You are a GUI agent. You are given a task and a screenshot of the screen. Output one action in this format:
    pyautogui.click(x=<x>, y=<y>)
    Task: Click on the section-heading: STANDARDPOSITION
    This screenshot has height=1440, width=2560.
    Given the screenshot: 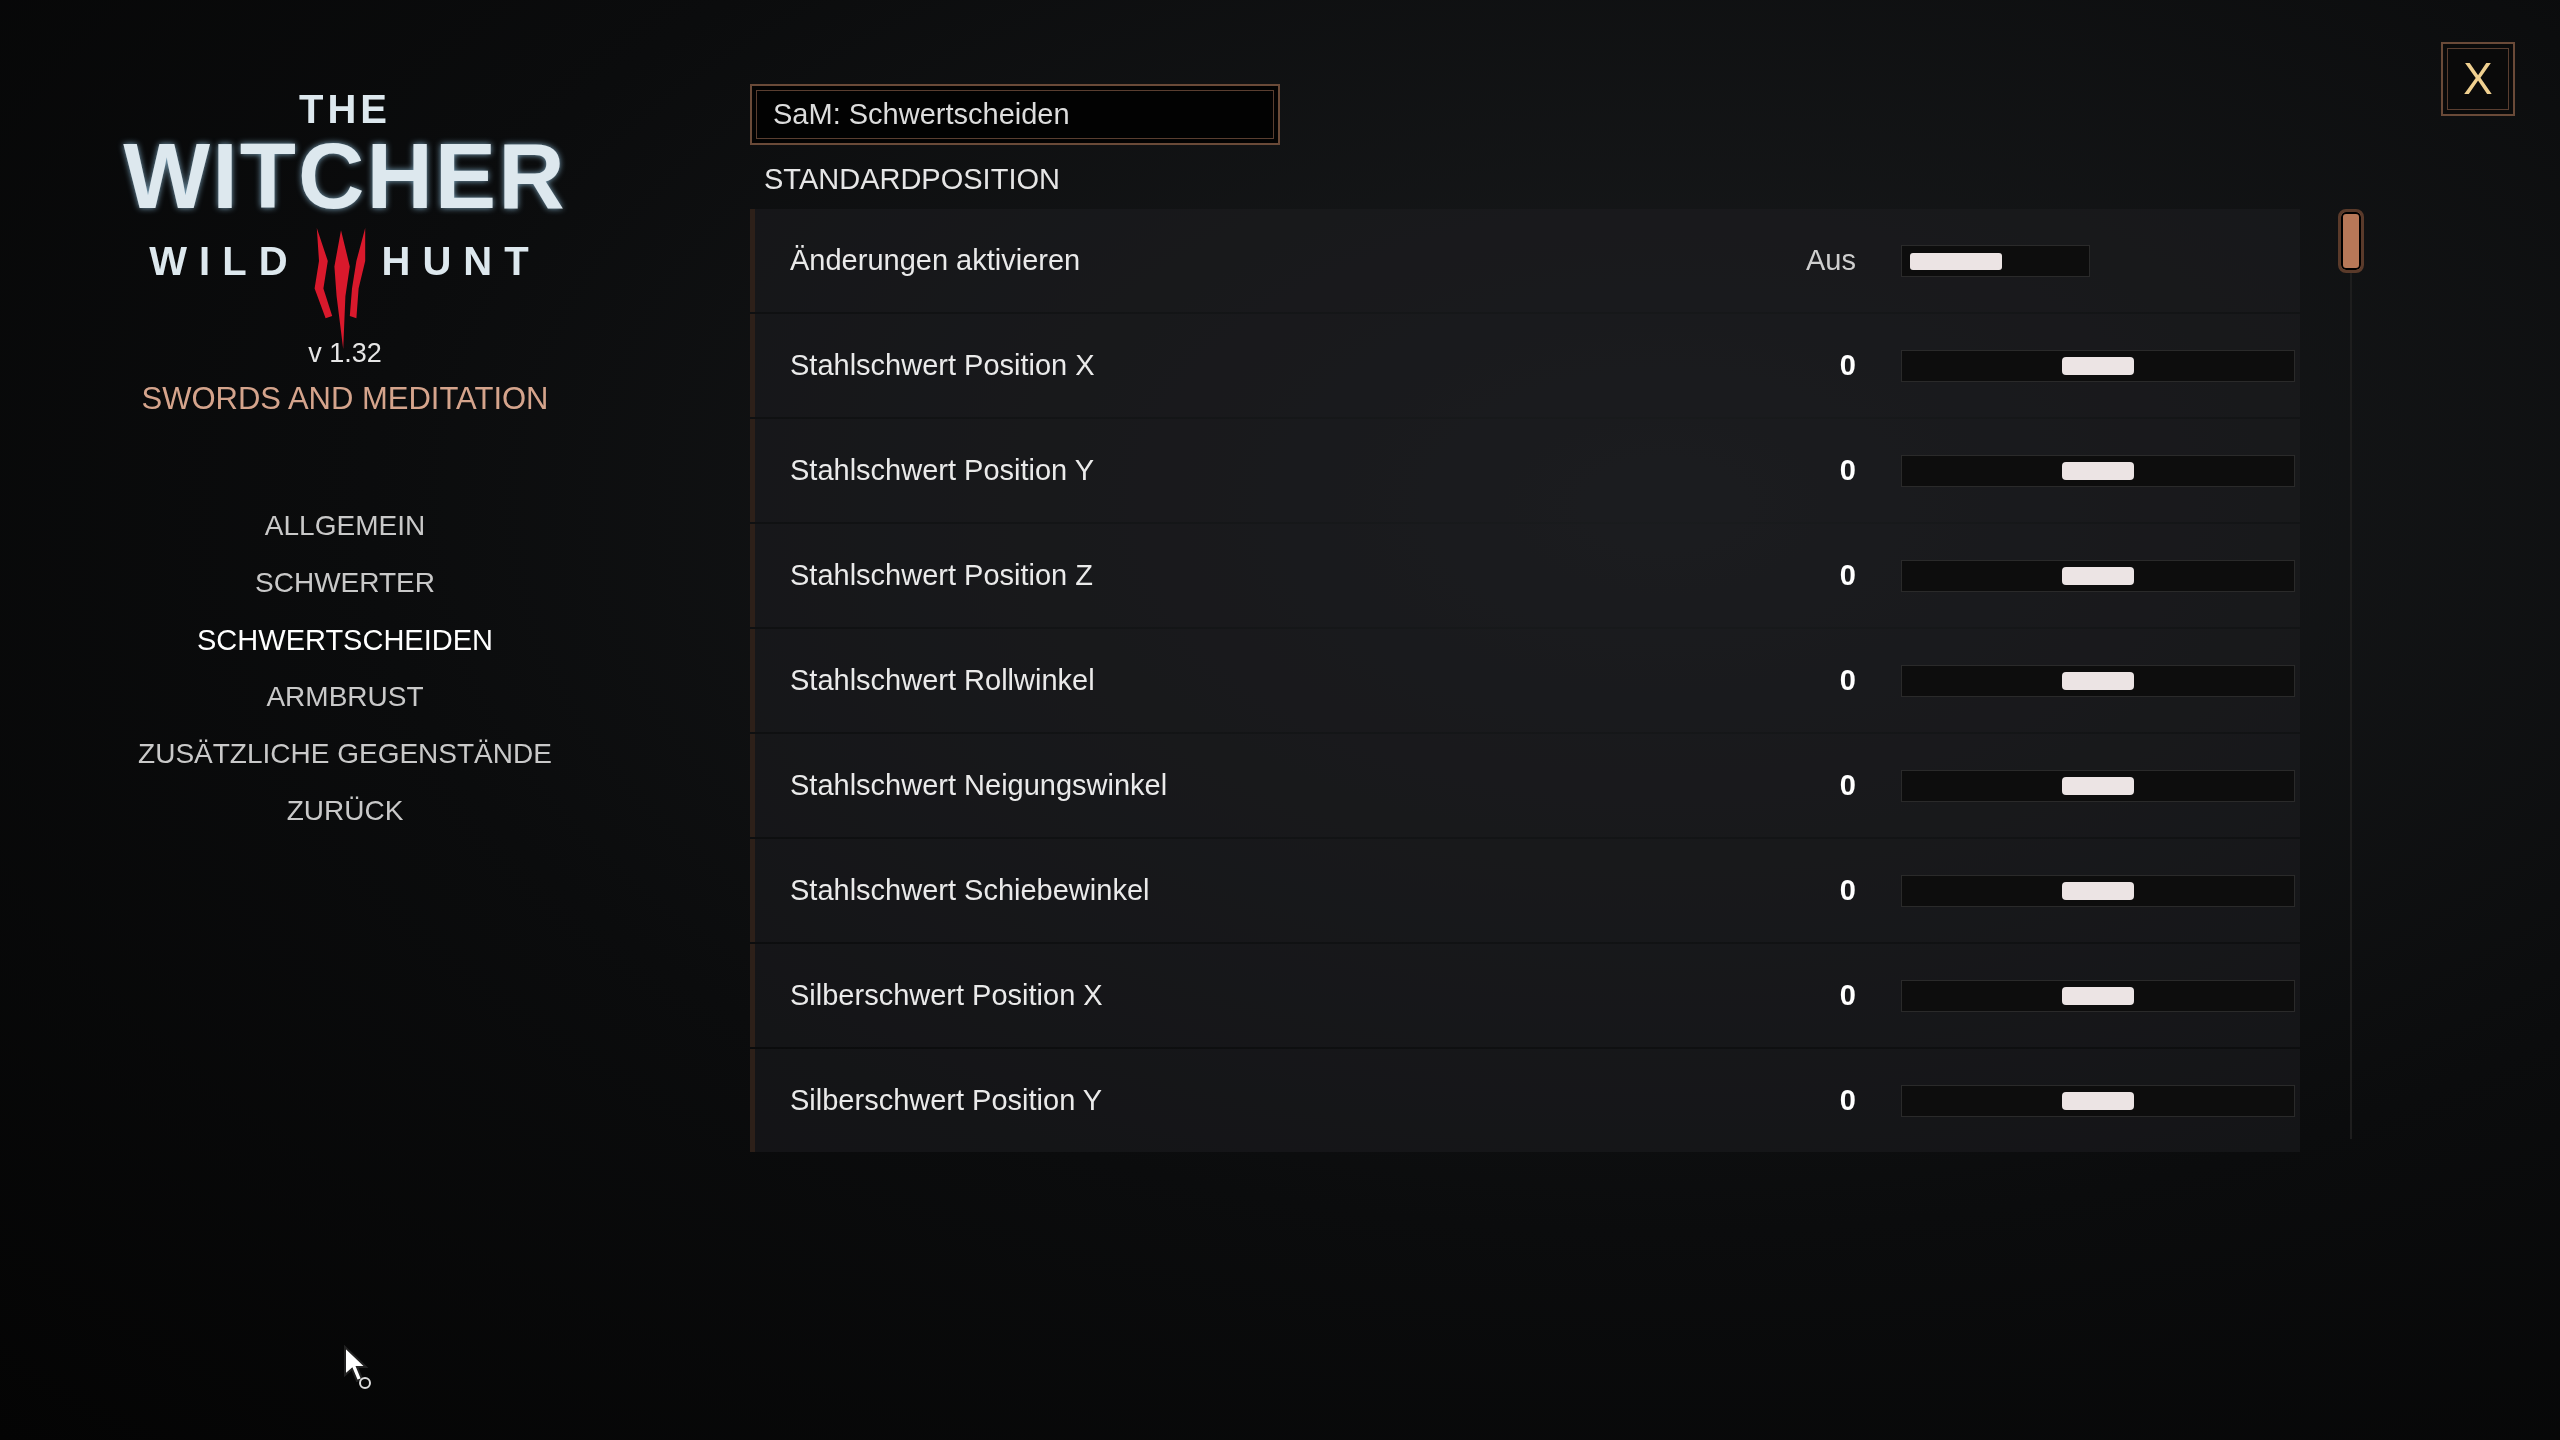 What is the action you would take?
    pyautogui.click(x=912, y=179)
    